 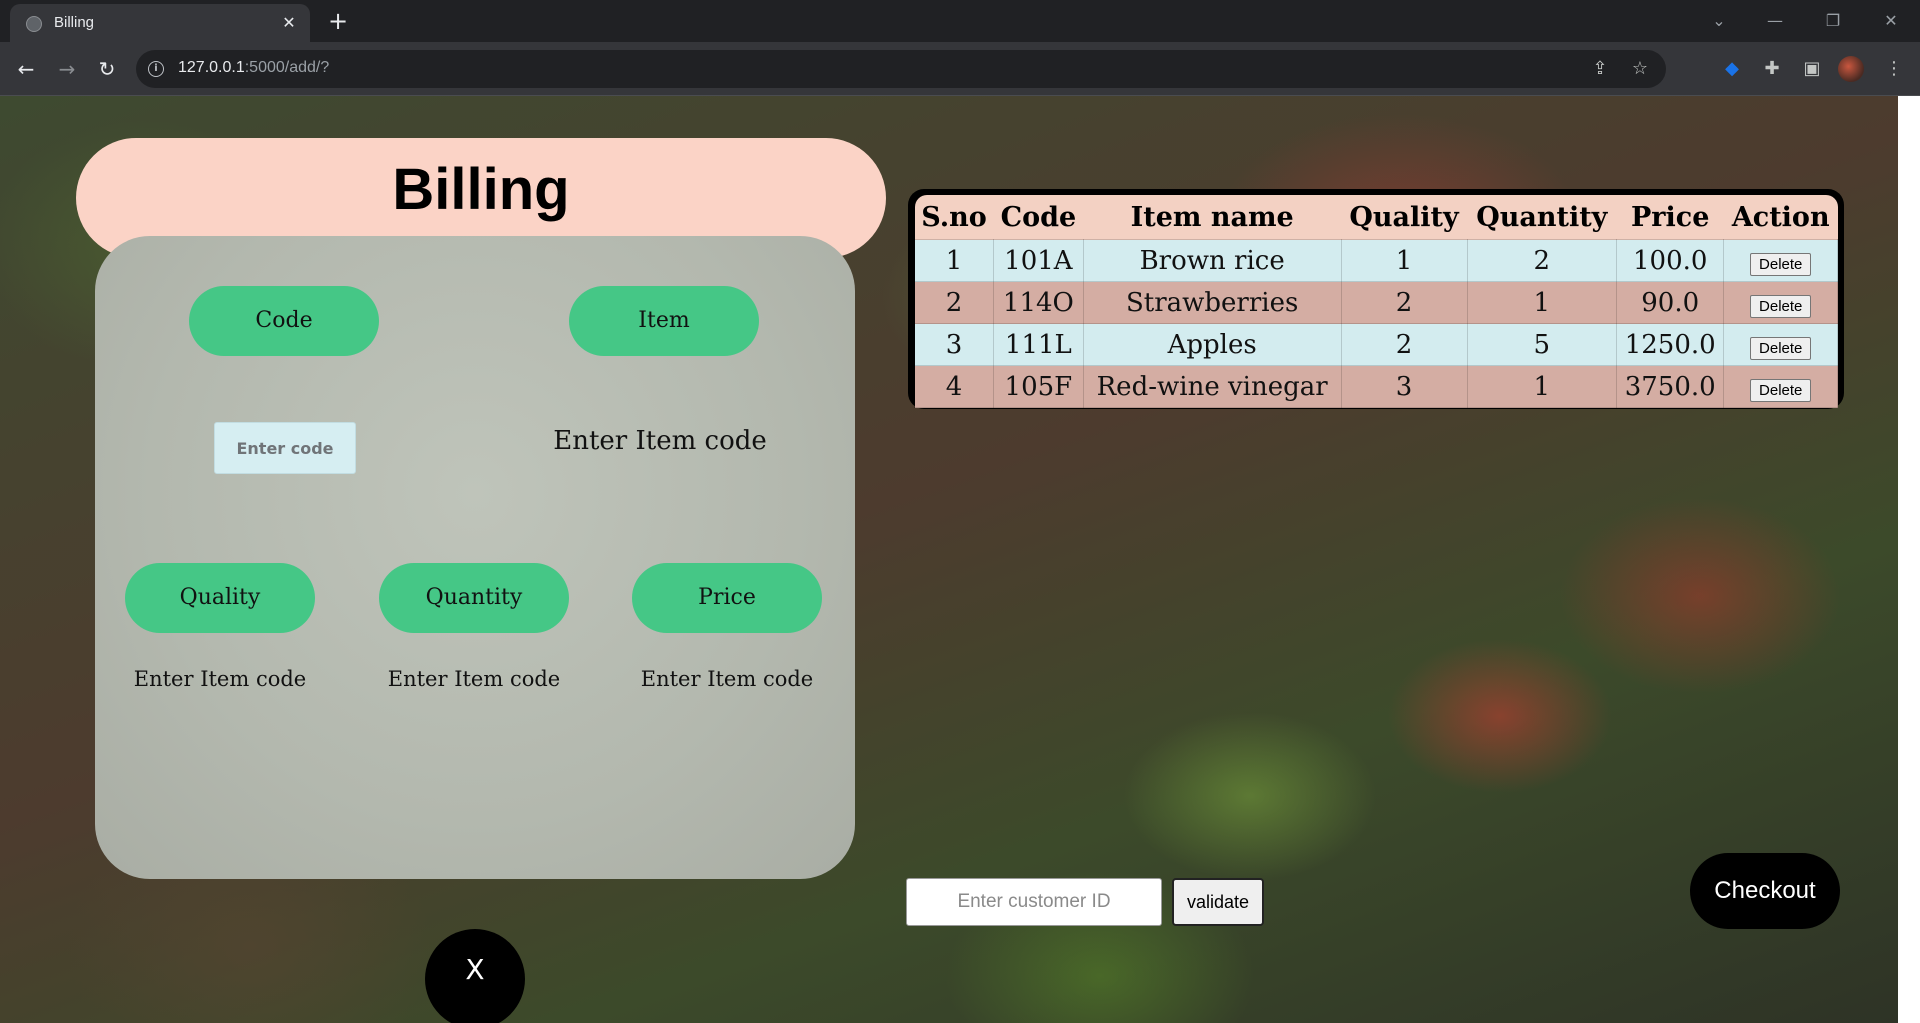 What do you see at coordinates (74, 22) in the screenshot?
I see `tab-title: Billing` at bounding box center [74, 22].